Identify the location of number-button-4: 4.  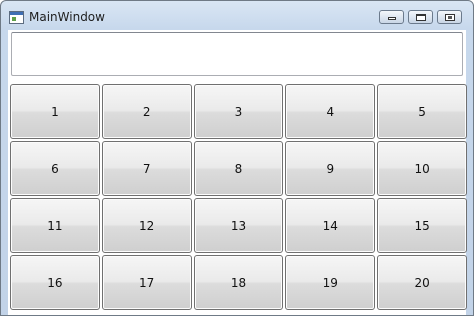
(330, 111).